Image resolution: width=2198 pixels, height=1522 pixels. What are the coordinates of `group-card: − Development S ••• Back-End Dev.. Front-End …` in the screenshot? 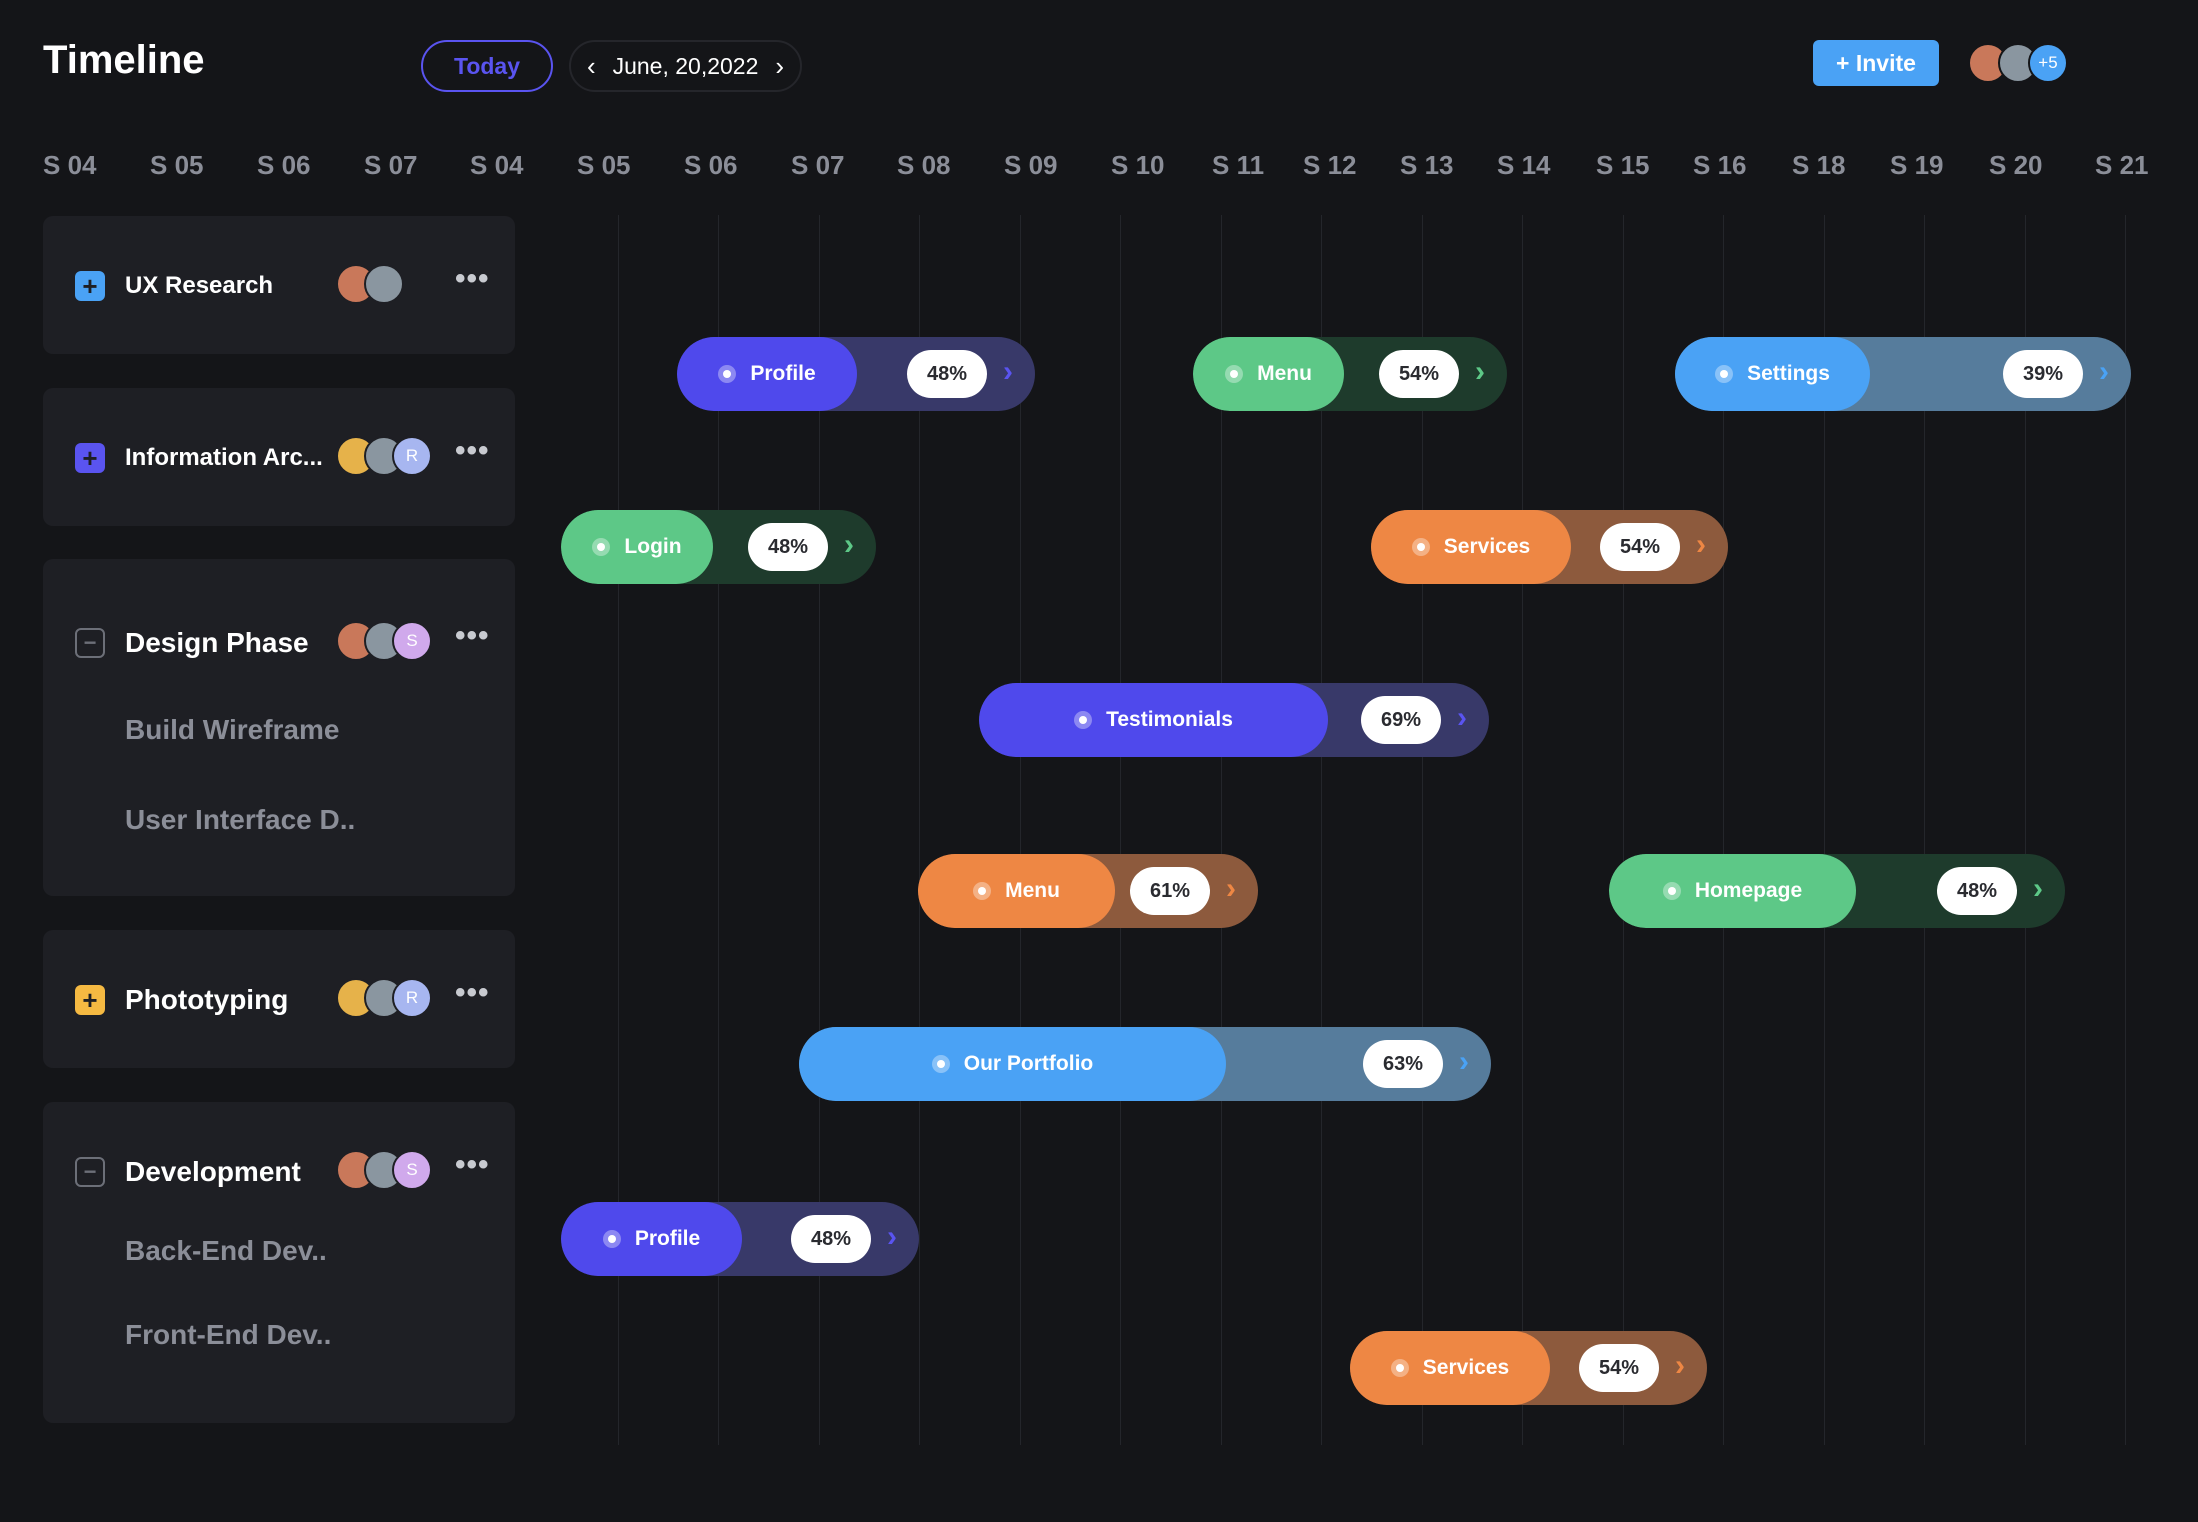 It's located at (279, 1262).